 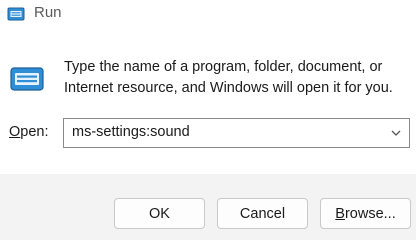 I want to click on open-combobox: ms-settings:sound, so click(x=236, y=133).